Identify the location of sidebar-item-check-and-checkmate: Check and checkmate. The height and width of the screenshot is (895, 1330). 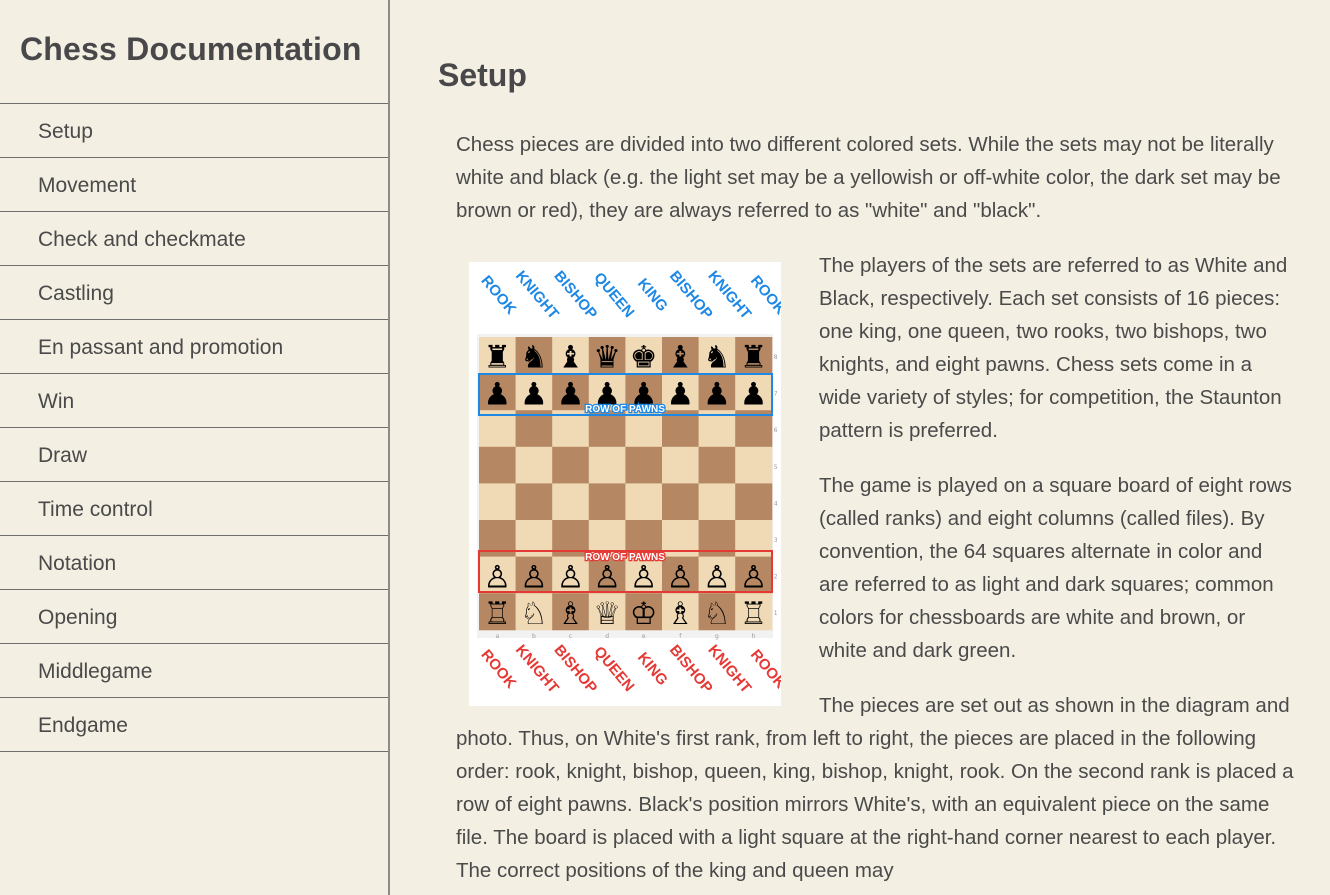
(194, 238).